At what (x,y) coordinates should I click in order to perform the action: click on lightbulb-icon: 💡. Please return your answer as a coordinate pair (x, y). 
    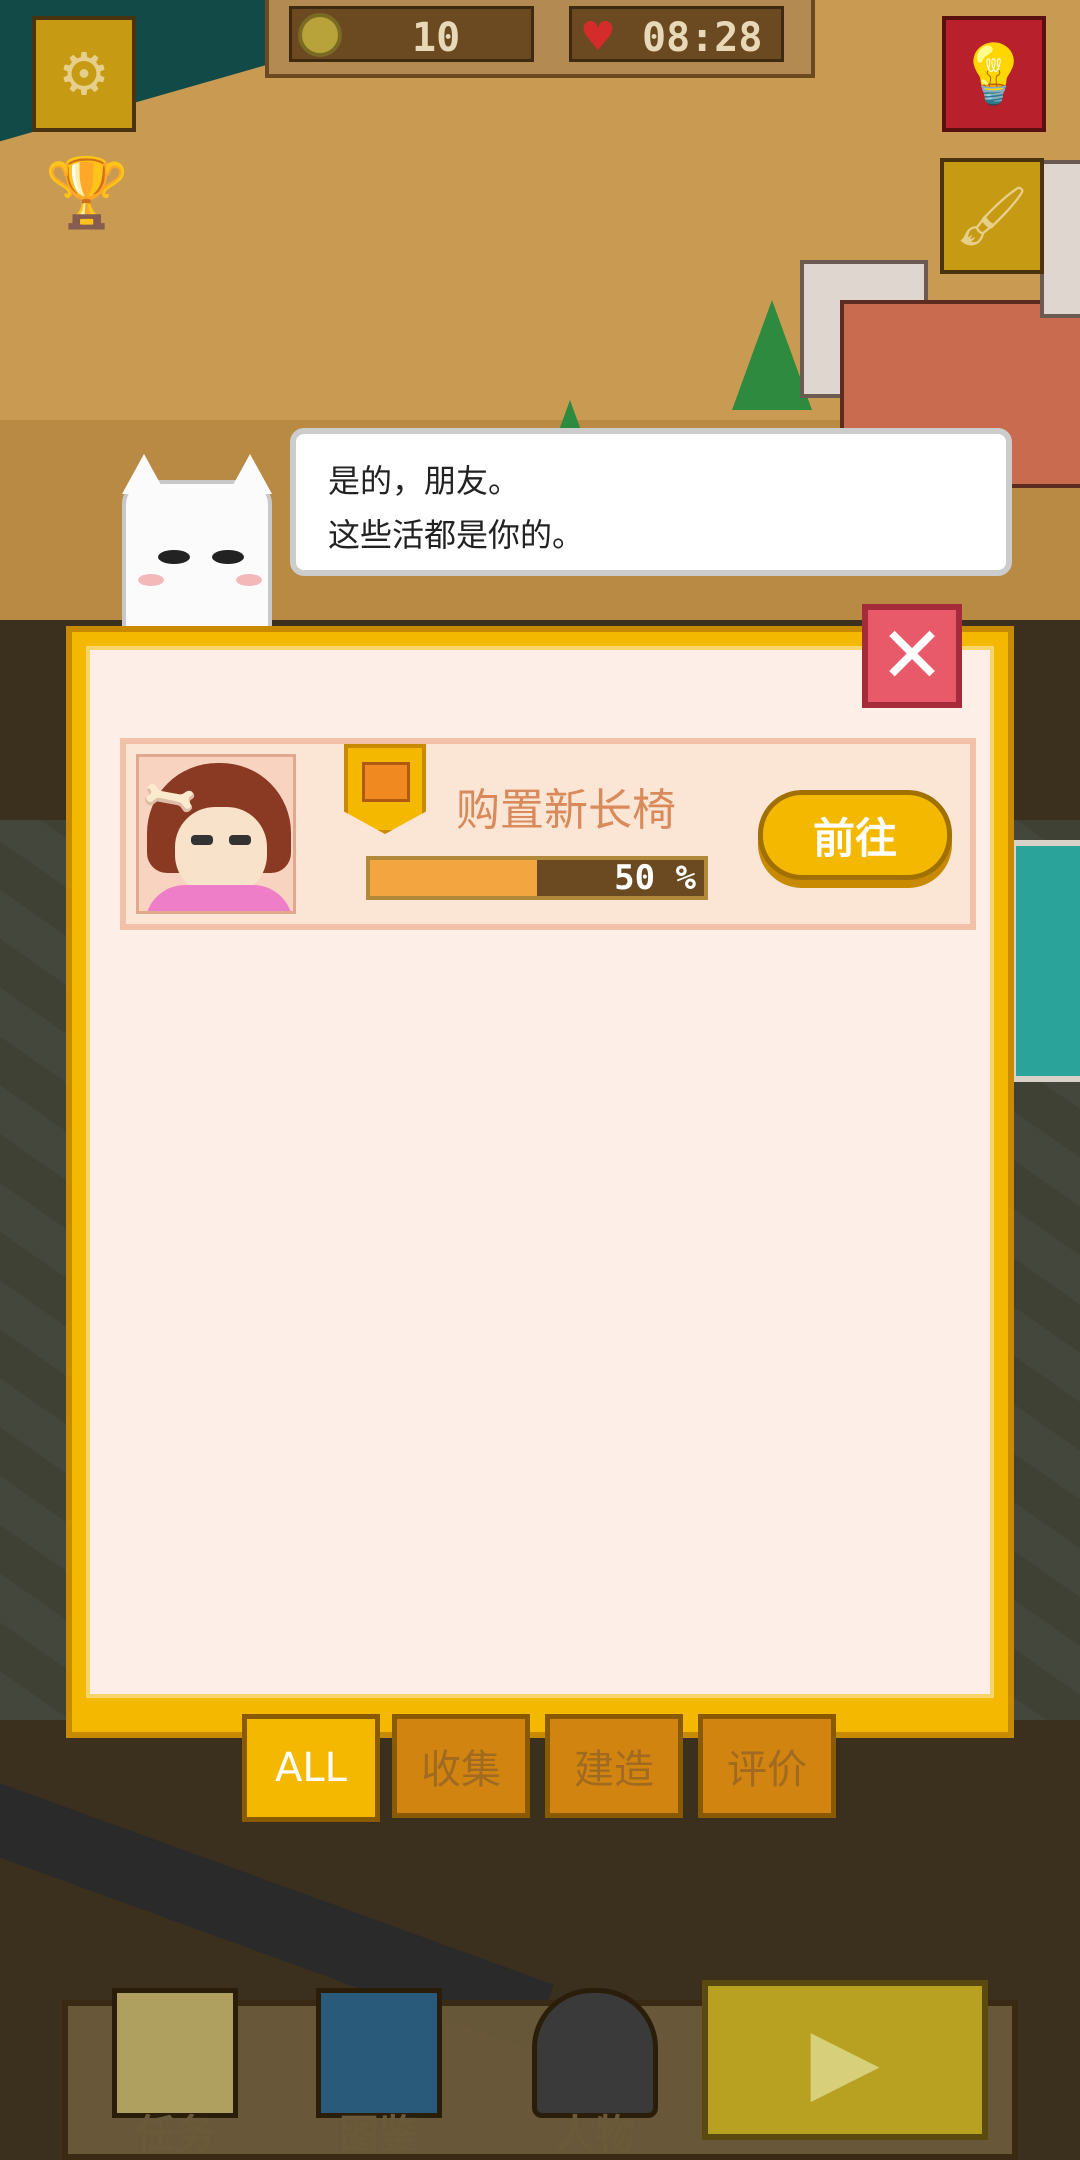
    Looking at the image, I should click on (994, 73).